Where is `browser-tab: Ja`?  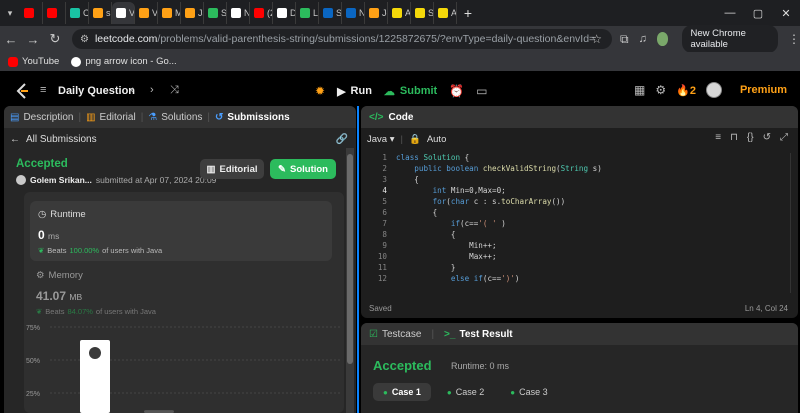
browser-tab: Ja is located at coordinates (192, 13).